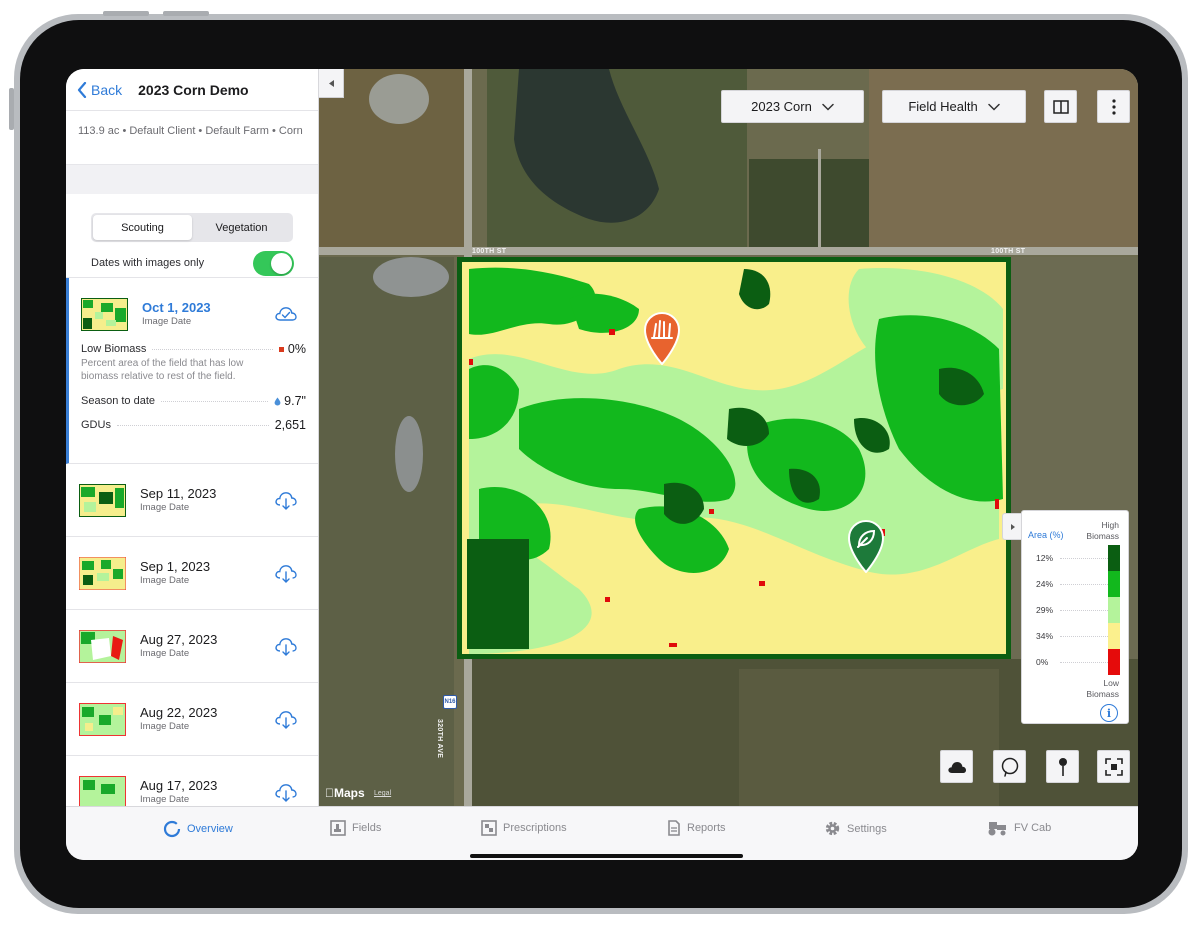  What do you see at coordinates (345, 793) in the screenshot?
I see `apple-maps-logo: Maps` at bounding box center [345, 793].